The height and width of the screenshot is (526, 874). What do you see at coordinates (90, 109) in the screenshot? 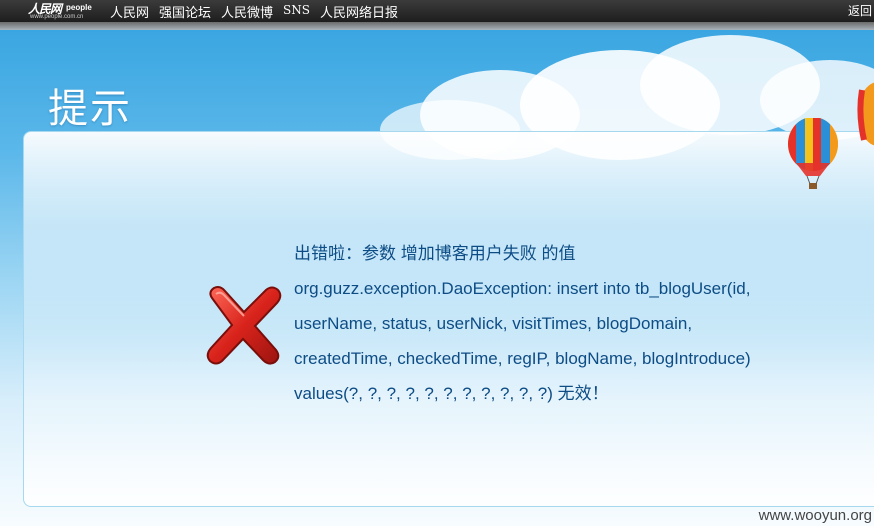
I see `page-title: 提示` at bounding box center [90, 109].